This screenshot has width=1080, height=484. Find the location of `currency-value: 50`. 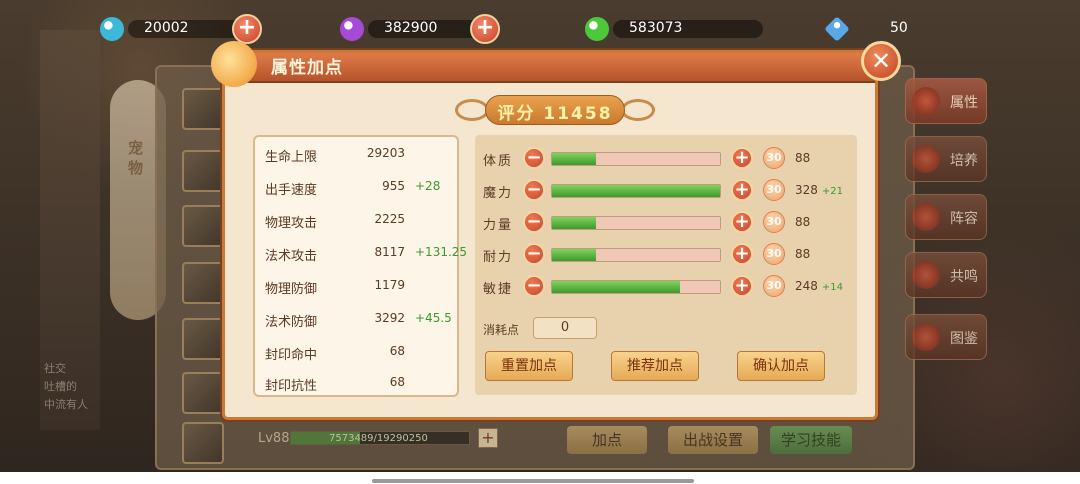

currency-value: 50 is located at coordinates (899, 28).